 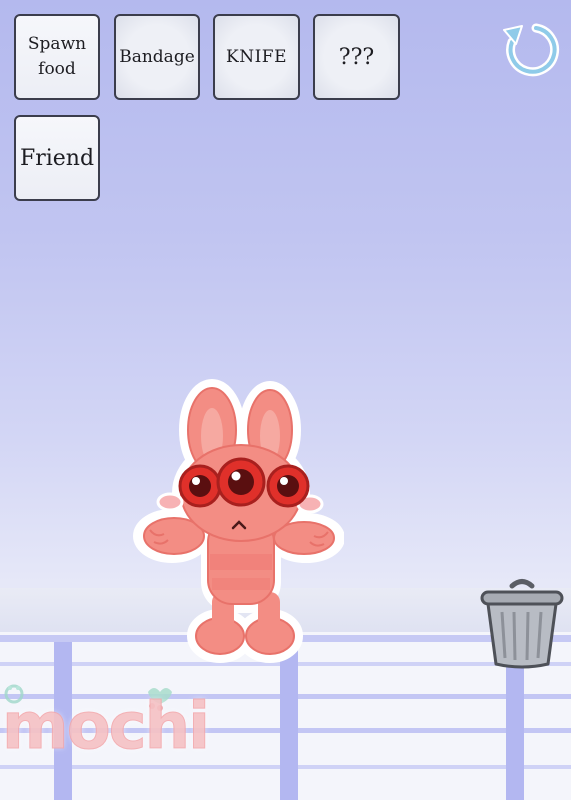 I want to click on mystery-button: ???, so click(x=356, y=57).